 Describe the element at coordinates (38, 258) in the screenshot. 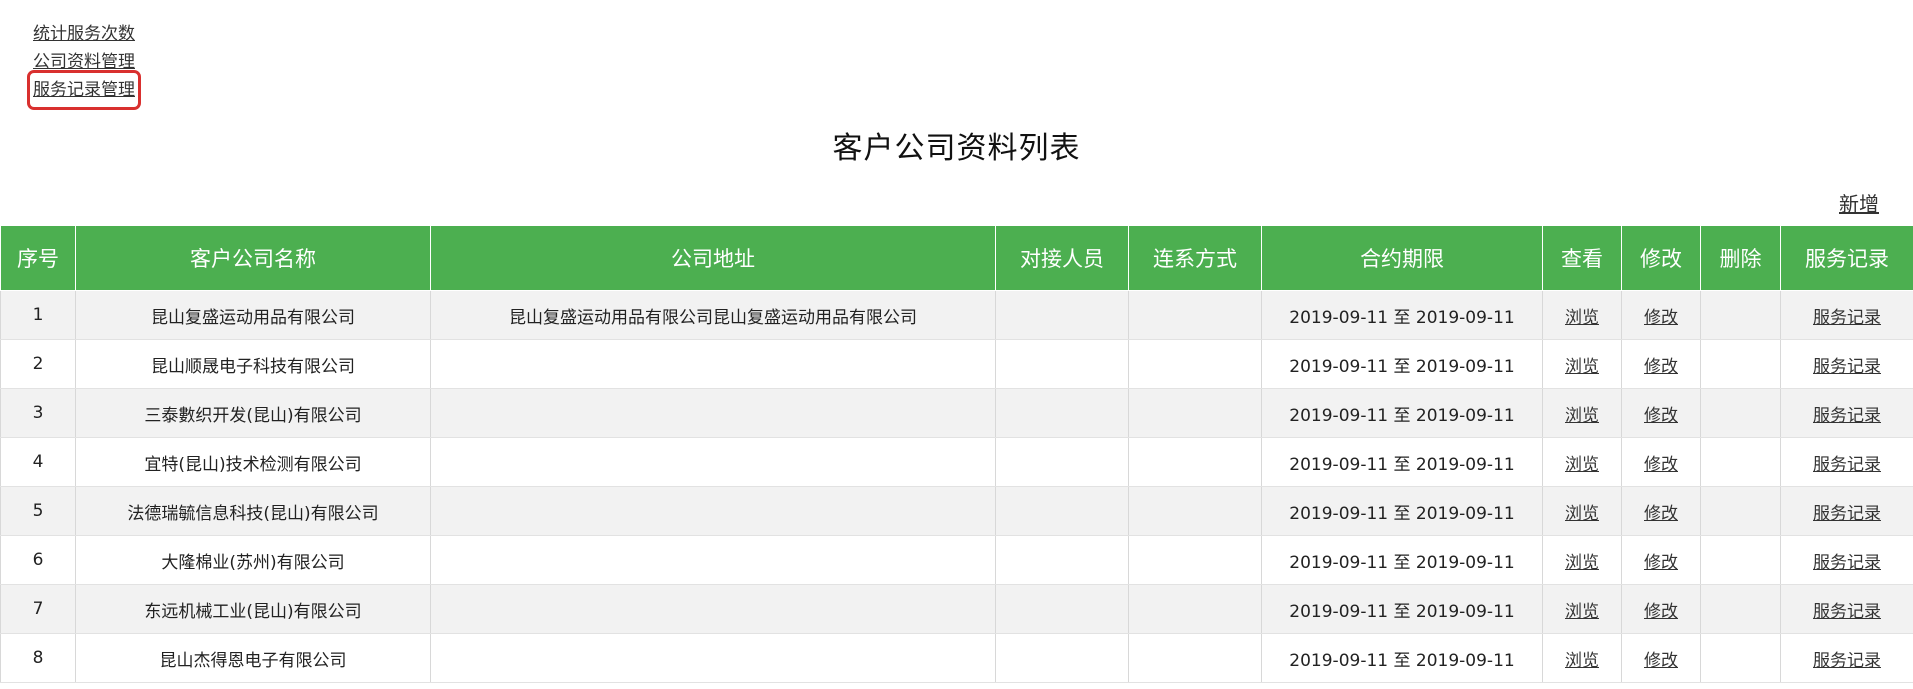

I see `column-header-no: 序号` at that location.